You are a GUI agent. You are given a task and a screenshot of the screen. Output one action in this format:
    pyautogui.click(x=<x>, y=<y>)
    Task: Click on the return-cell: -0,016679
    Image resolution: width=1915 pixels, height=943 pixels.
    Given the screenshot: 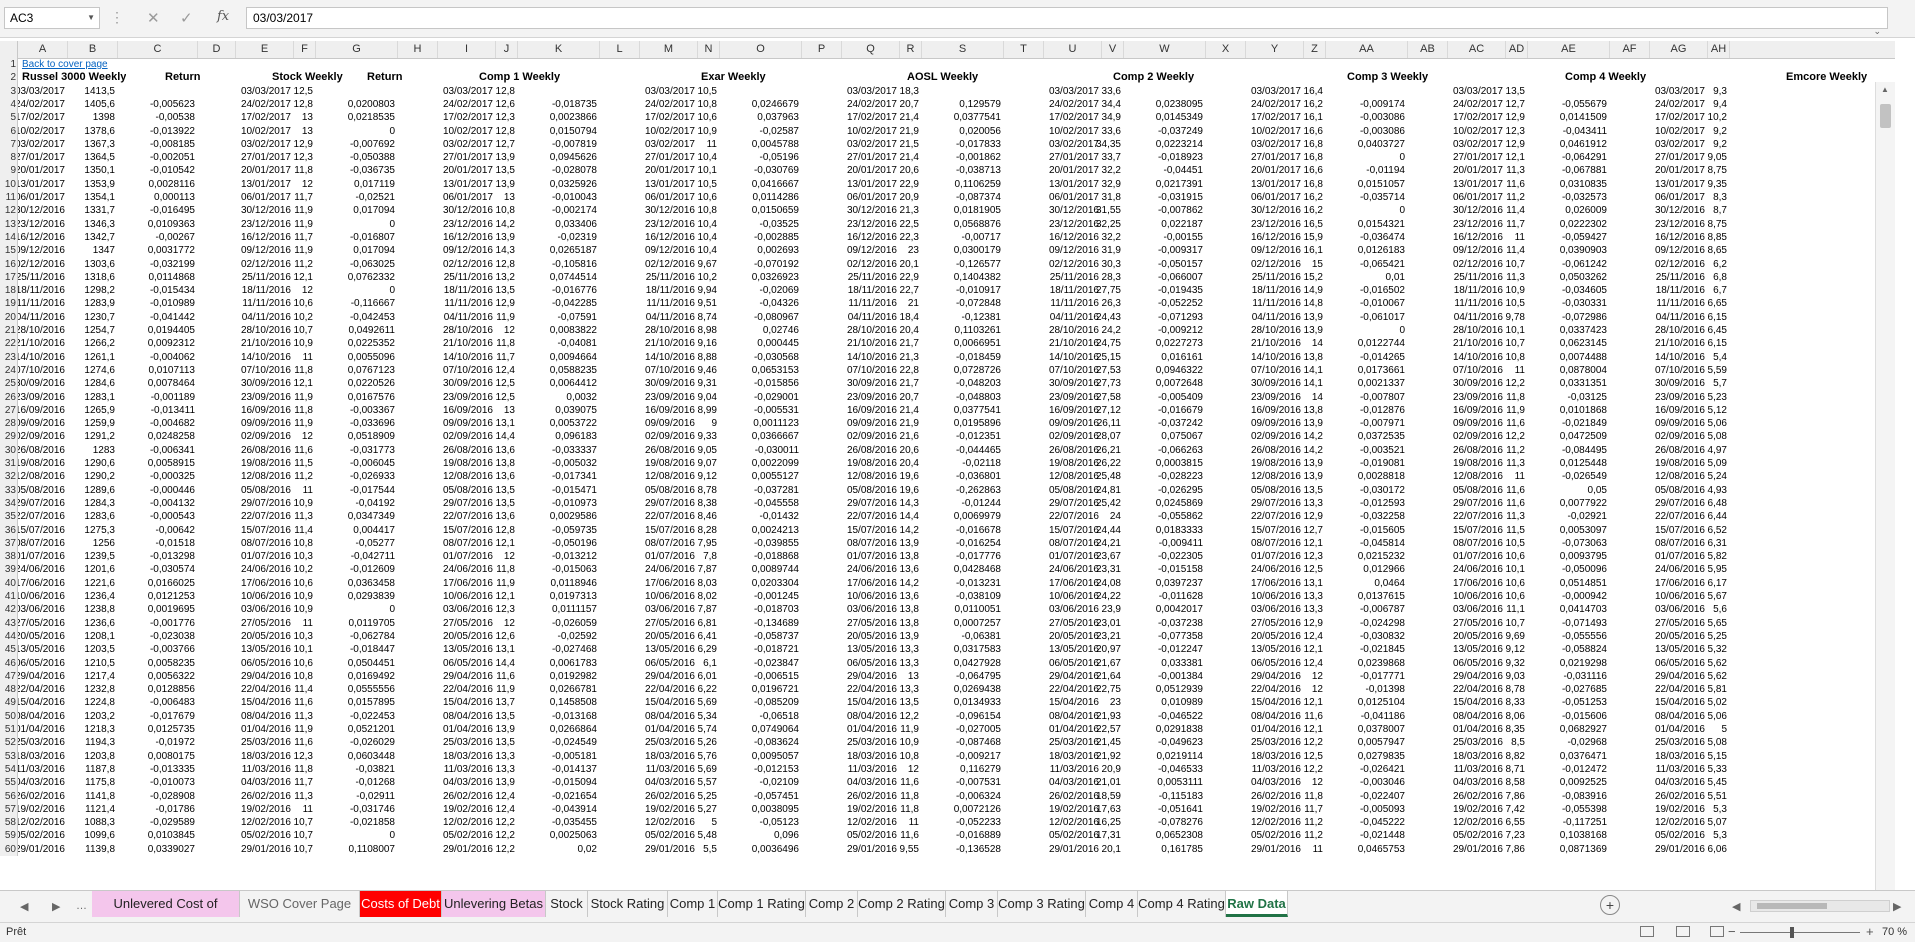 What is the action you would take?
    pyautogui.click(x=1158, y=410)
    